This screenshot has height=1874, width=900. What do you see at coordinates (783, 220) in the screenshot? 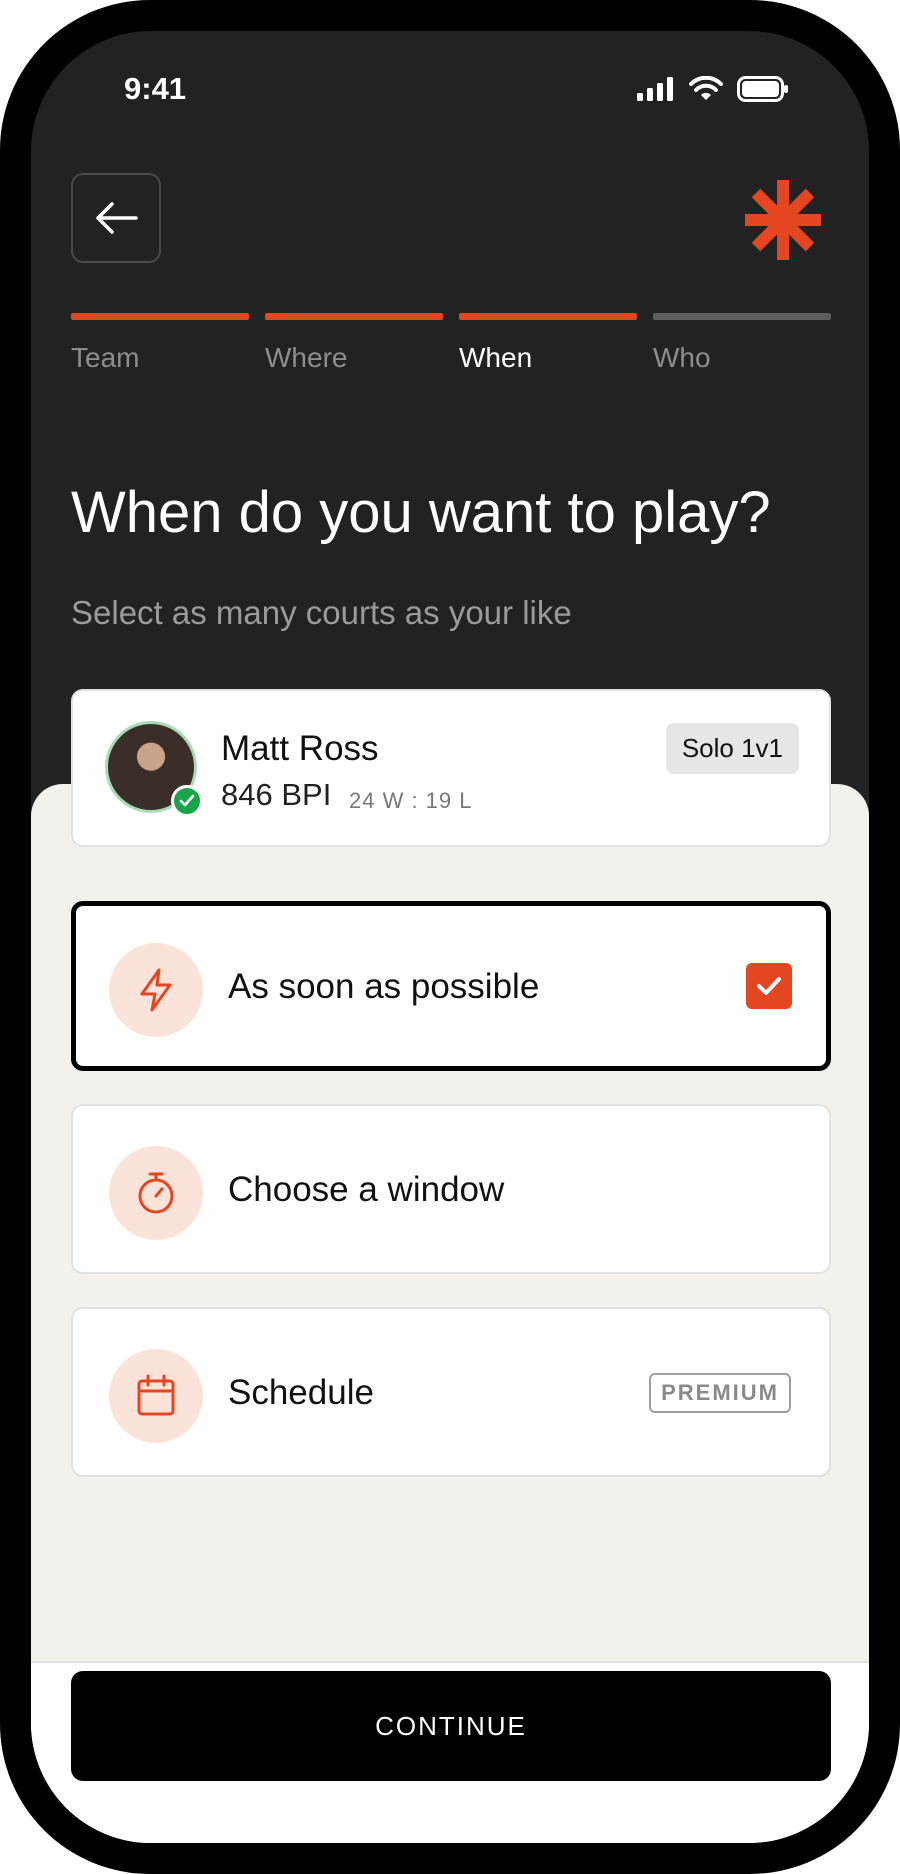
I see `asterisk-logo-icon` at bounding box center [783, 220].